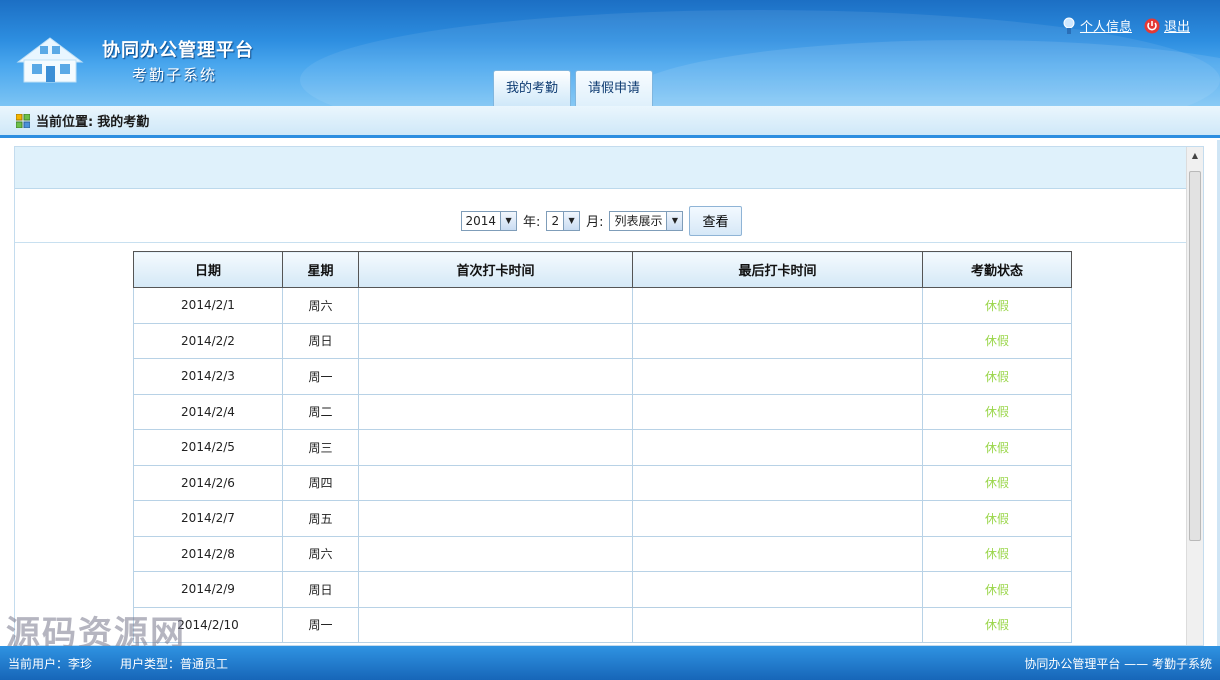 The width and height of the screenshot is (1220, 680). What do you see at coordinates (178, 50) in the screenshot?
I see `app-title: 协同办公管理平台` at bounding box center [178, 50].